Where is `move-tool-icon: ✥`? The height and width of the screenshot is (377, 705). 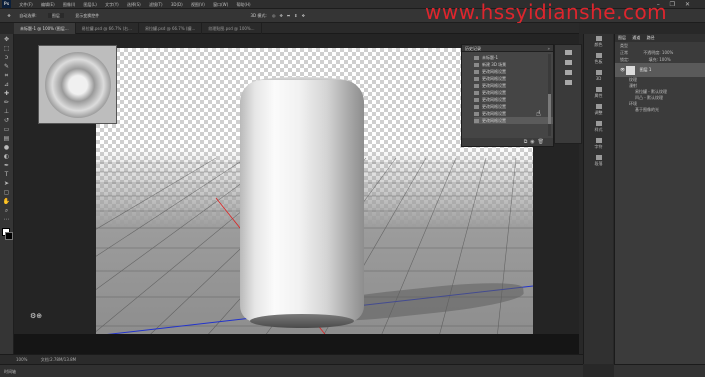
move-tool-icon: ✥ is located at coordinates (9, 16).